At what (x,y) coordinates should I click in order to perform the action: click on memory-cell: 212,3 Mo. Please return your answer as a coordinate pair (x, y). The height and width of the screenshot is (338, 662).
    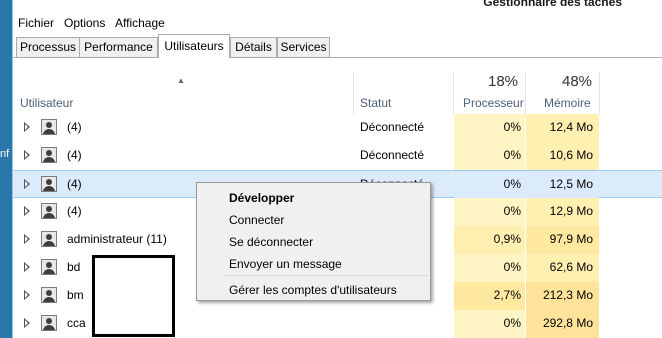
    Looking at the image, I should click on (562, 296).